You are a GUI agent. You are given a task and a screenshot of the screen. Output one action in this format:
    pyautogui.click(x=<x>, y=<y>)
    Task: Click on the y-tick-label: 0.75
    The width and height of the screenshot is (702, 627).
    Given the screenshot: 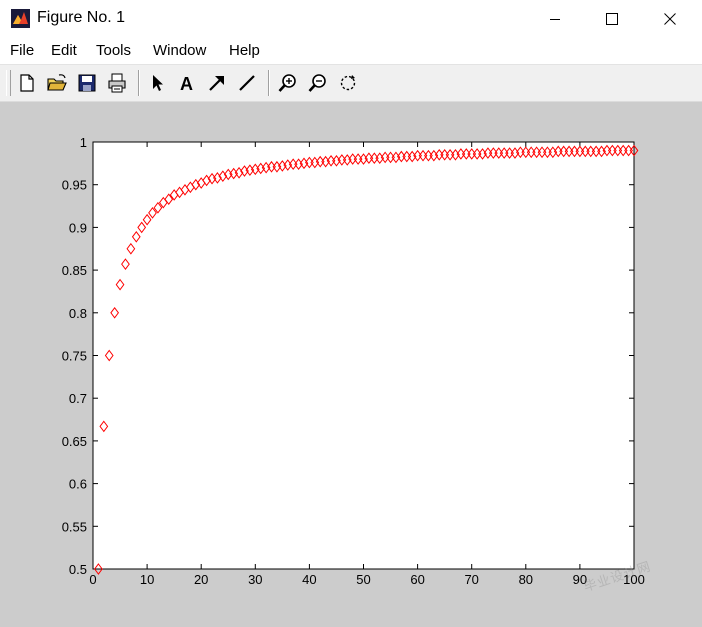 What is the action you would take?
    pyautogui.click(x=74, y=356)
    